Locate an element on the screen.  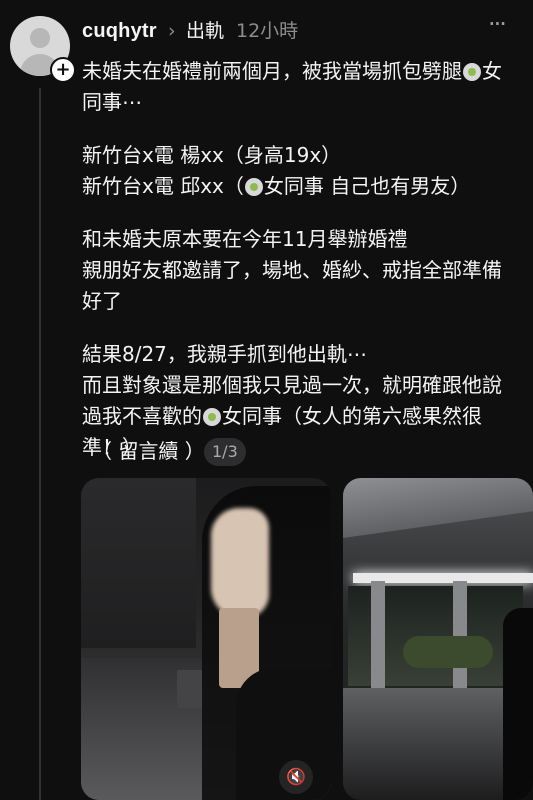
post-text-line: 女 is located at coordinates (492, 71).